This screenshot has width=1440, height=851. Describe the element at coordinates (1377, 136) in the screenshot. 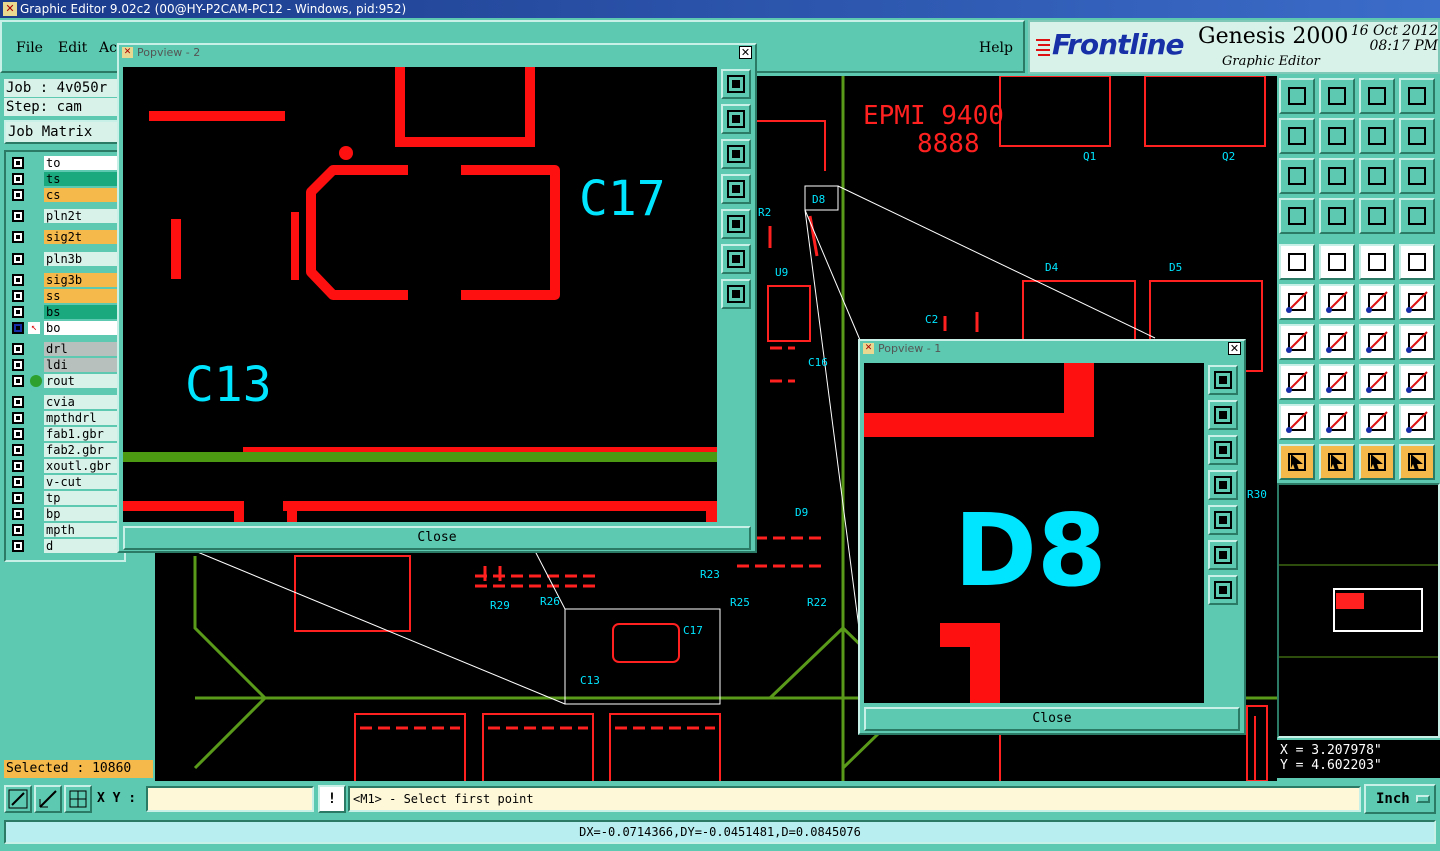

I see `rotate-button` at that location.